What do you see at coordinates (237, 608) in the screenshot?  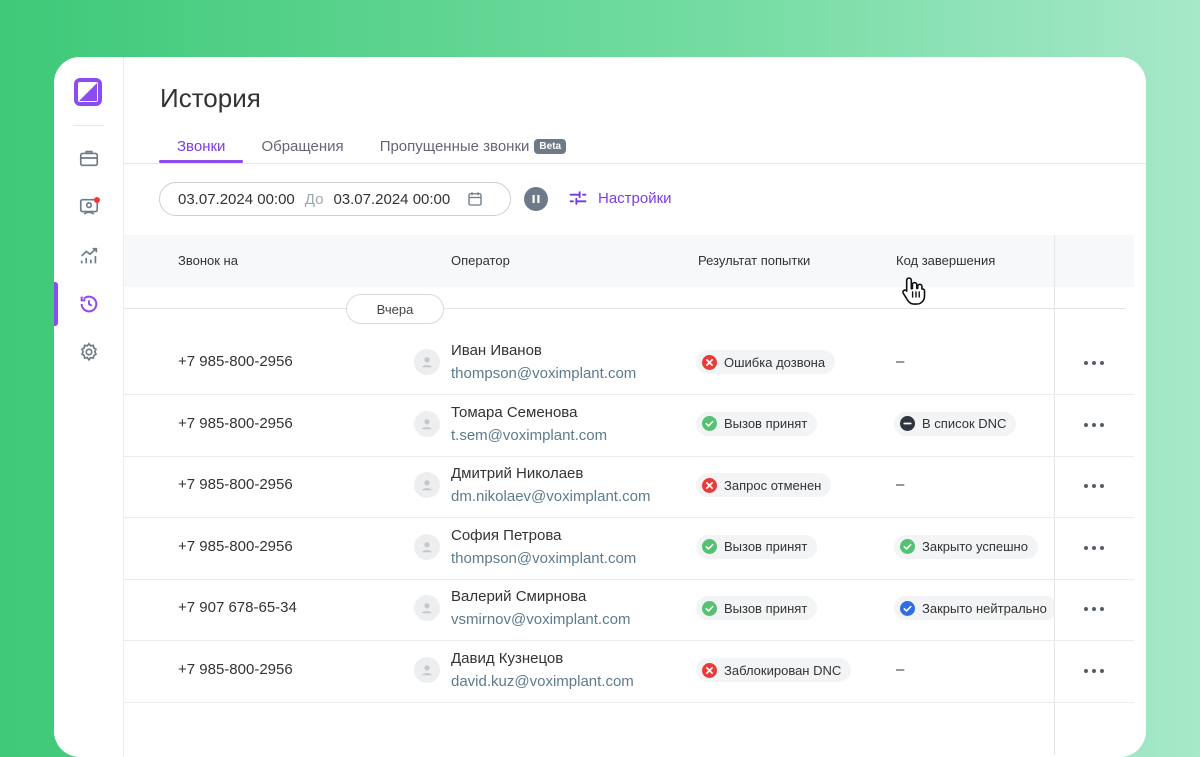 I see `phone-number: +7 907 678-65-34` at bounding box center [237, 608].